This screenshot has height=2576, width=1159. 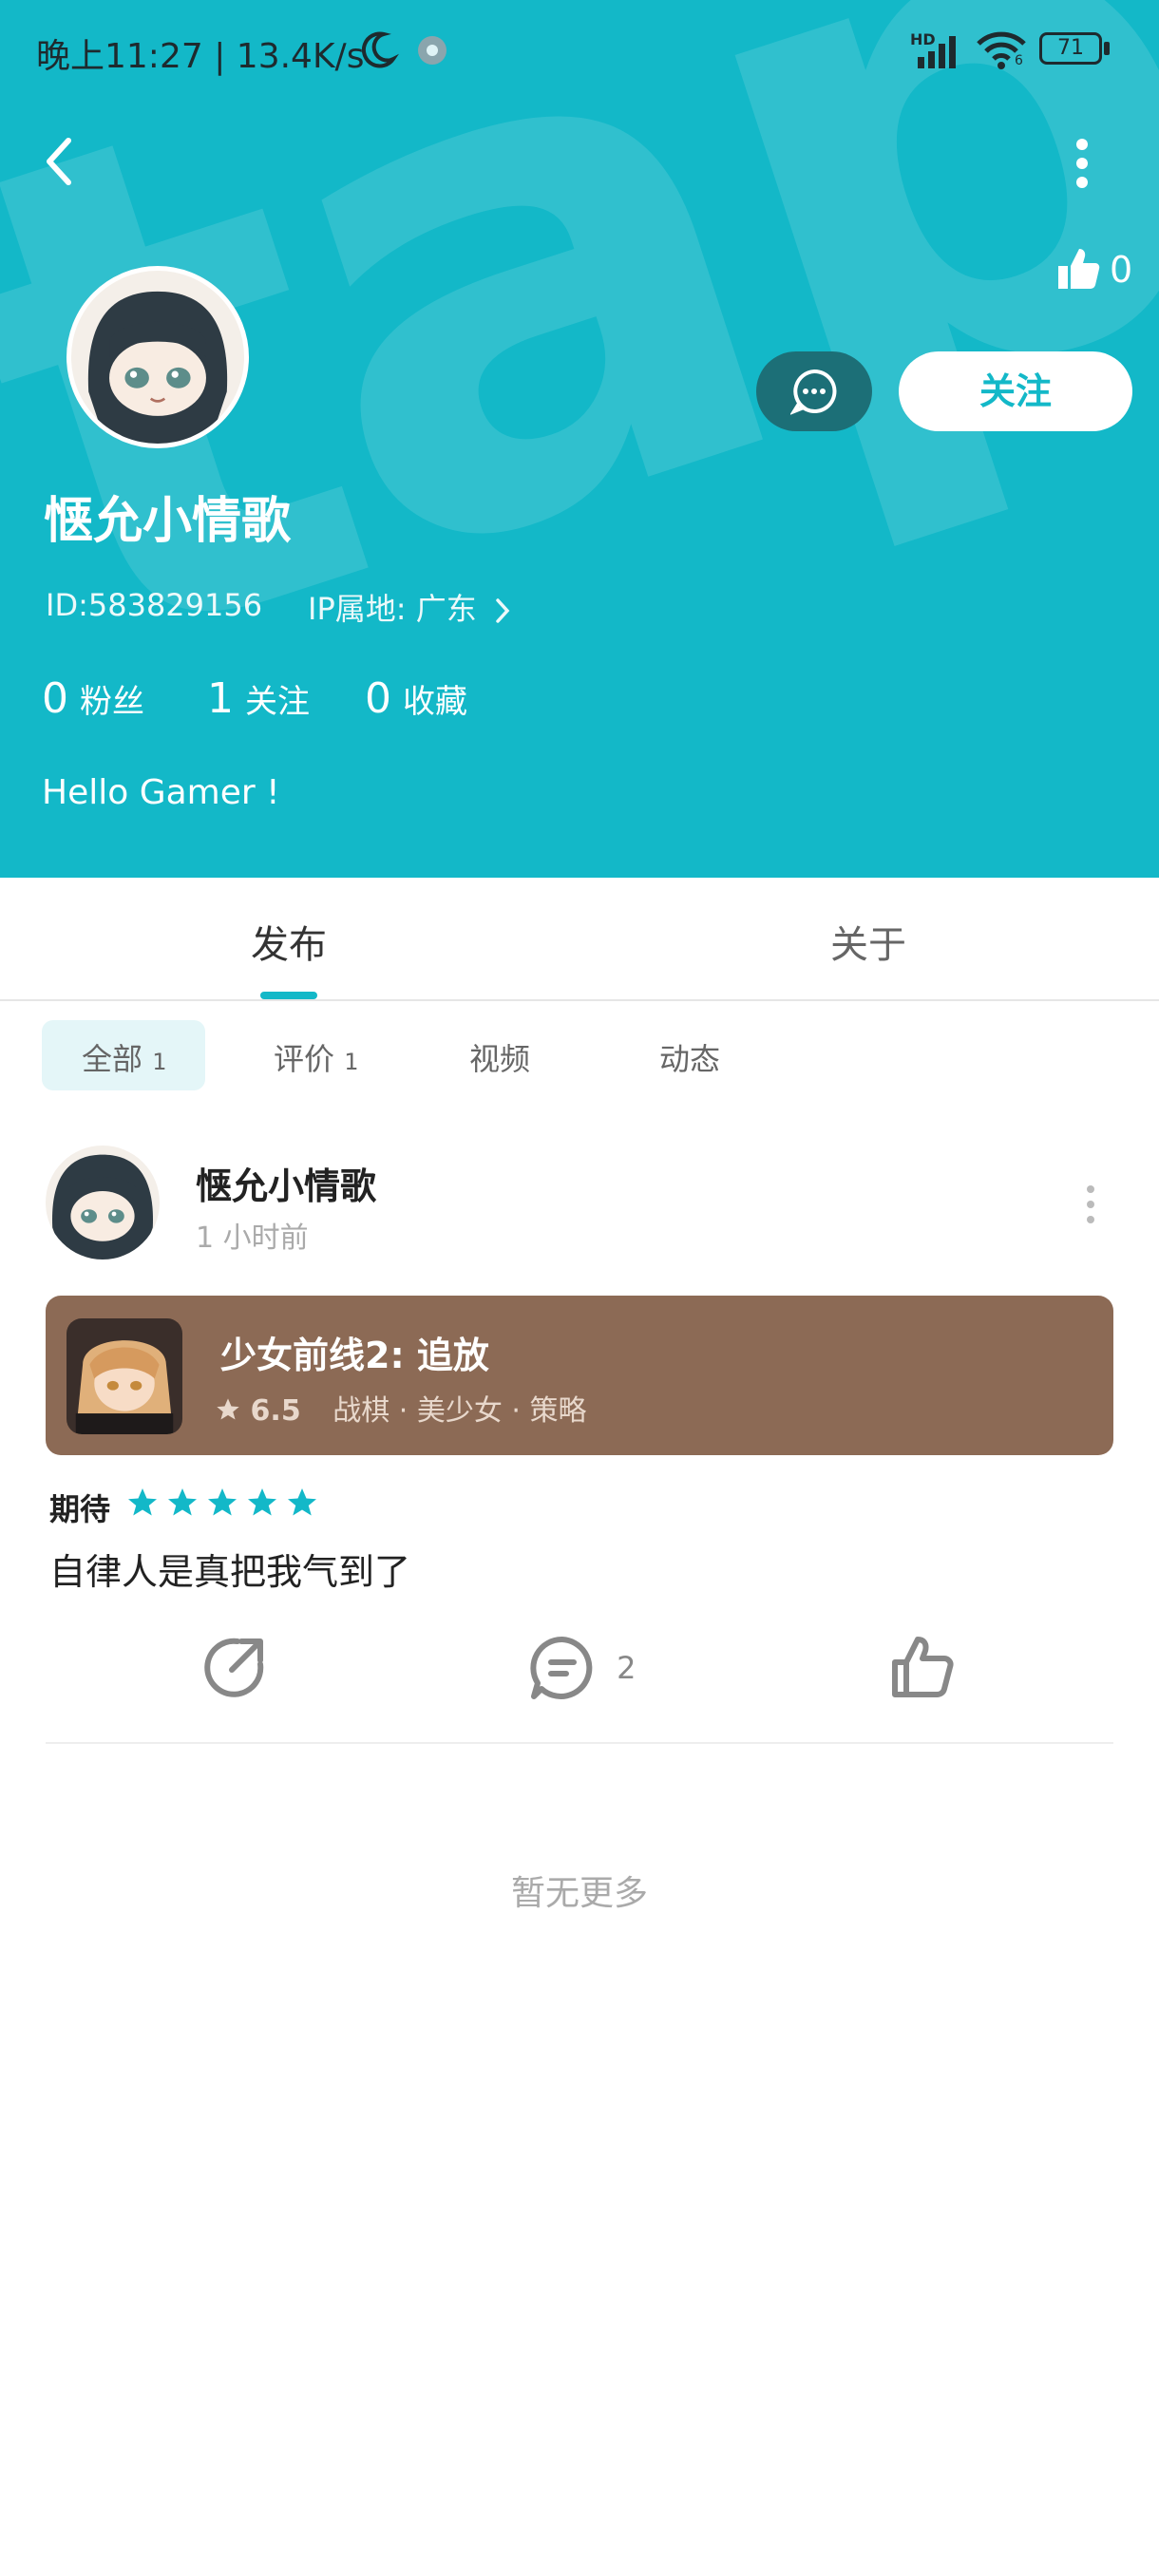 What do you see at coordinates (503, 610) in the screenshot?
I see `chevron-right-icon` at bounding box center [503, 610].